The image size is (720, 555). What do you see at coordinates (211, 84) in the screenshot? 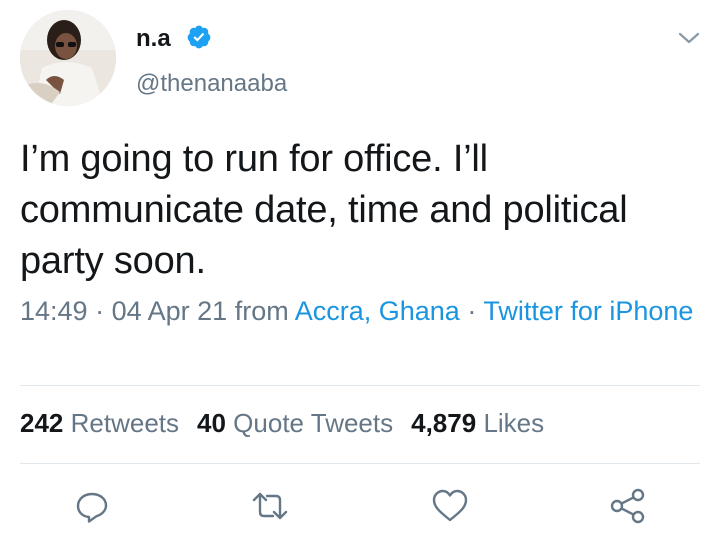
I see `author-handle: @thenanaaba` at bounding box center [211, 84].